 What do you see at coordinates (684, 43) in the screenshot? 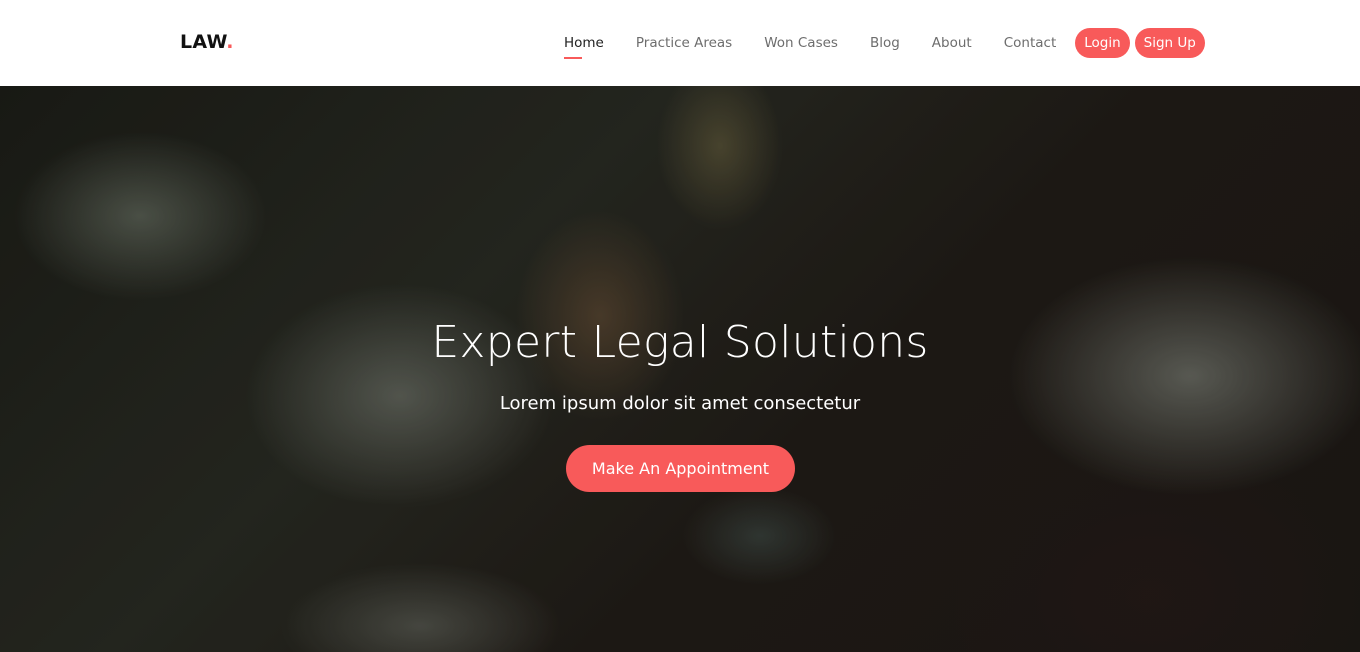
I see `nav-link-practice-areas: Practice Areas` at bounding box center [684, 43].